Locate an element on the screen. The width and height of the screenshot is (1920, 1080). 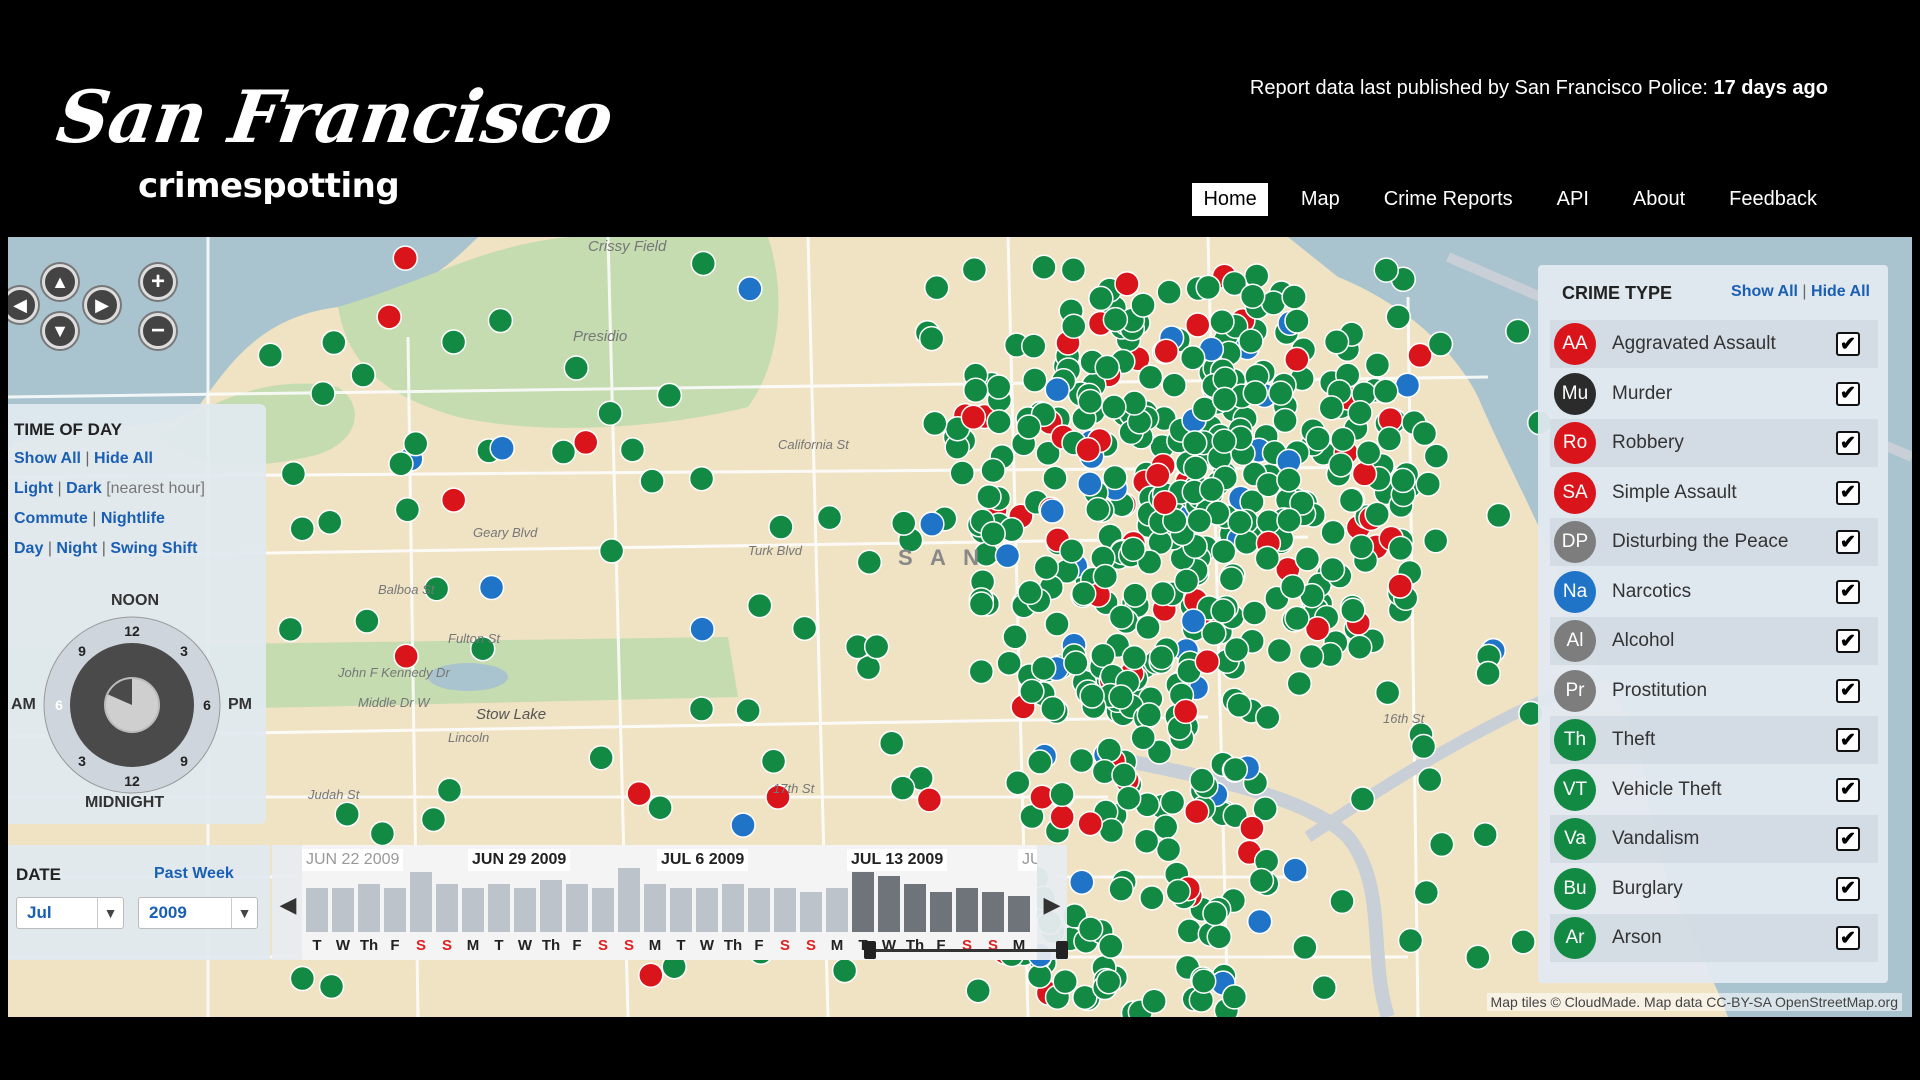
timeline-range-slider is located at coordinates (965, 950).